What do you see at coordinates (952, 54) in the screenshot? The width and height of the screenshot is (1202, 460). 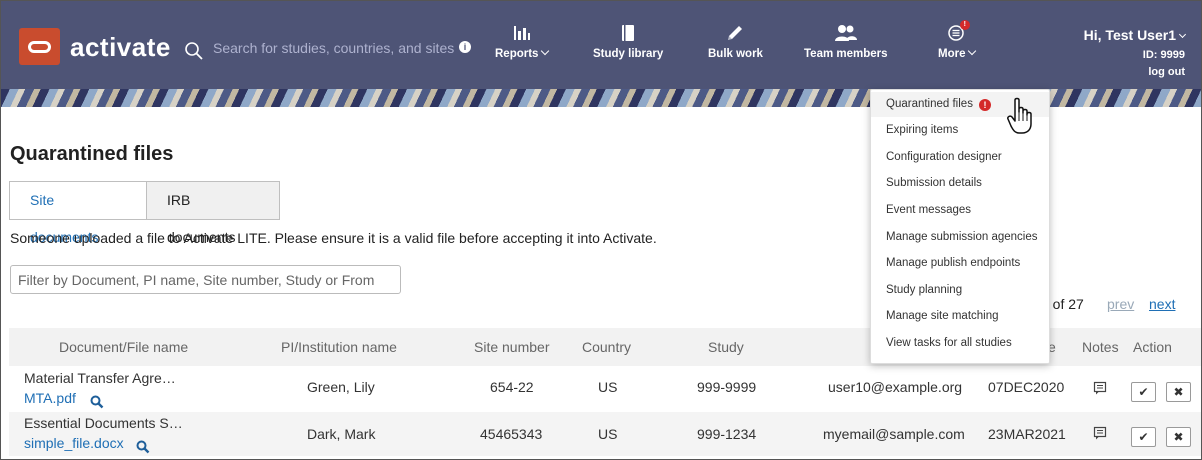 I see `nav-more-label: More` at bounding box center [952, 54].